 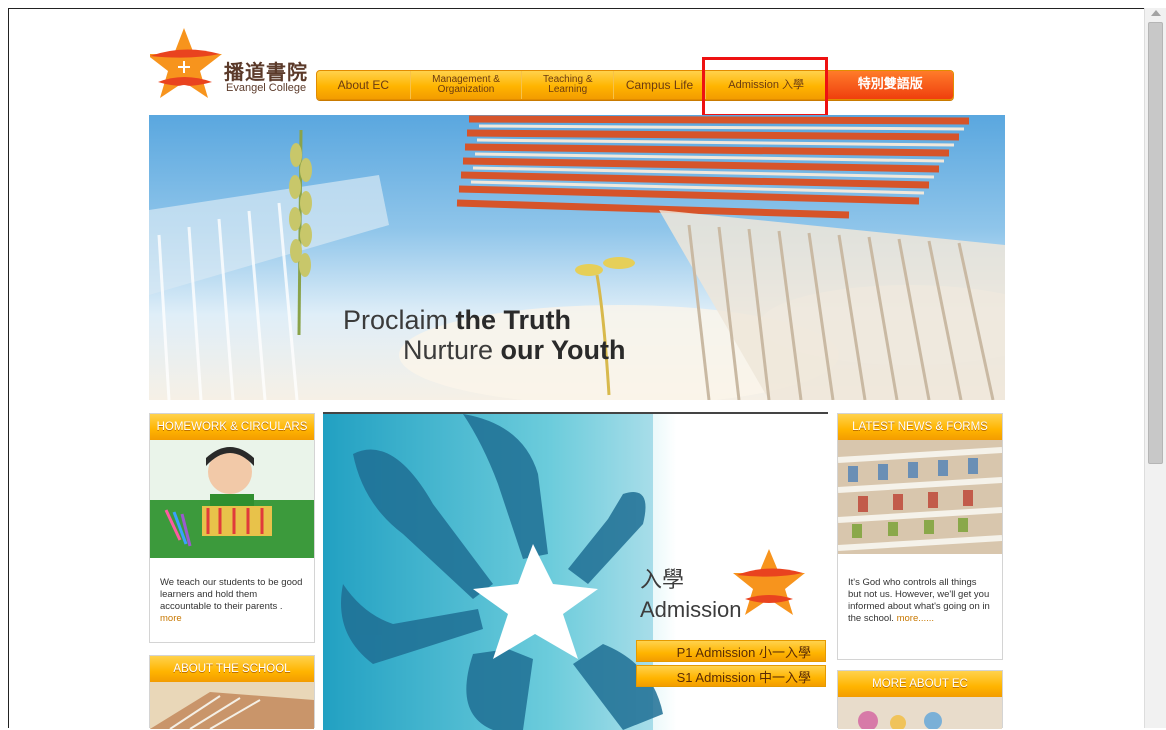 I want to click on nav-bilingual-edition: 特別雙語版, so click(x=890, y=85).